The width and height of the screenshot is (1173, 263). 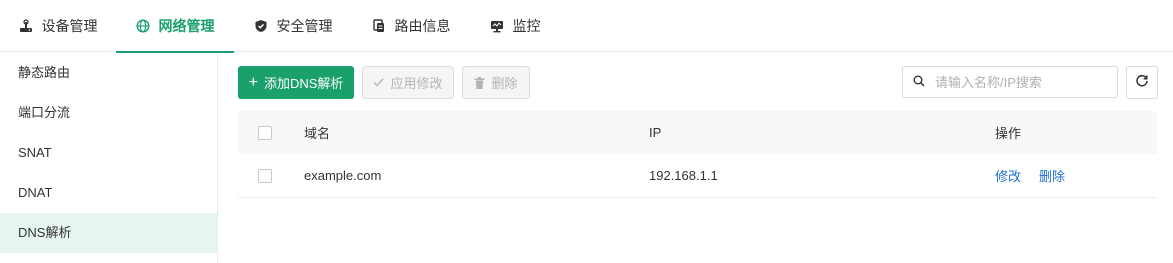 What do you see at coordinates (422, 26) in the screenshot?
I see `tab-label: 路由信息` at bounding box center [422, 26].